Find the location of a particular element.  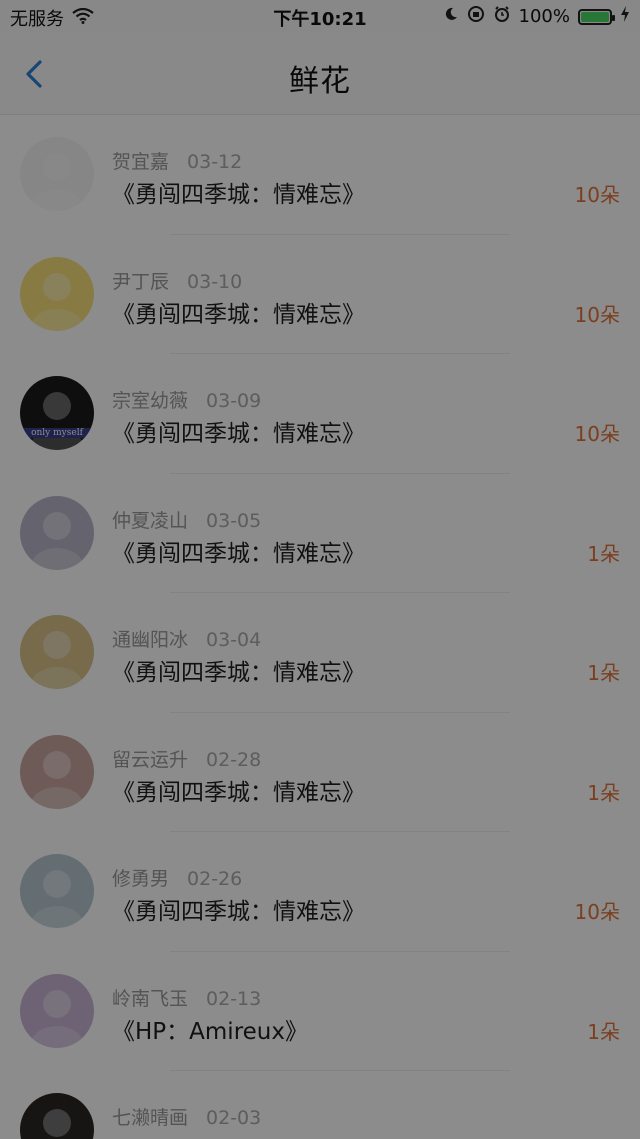

avatar: only myself is located at coordinates (57, 413).